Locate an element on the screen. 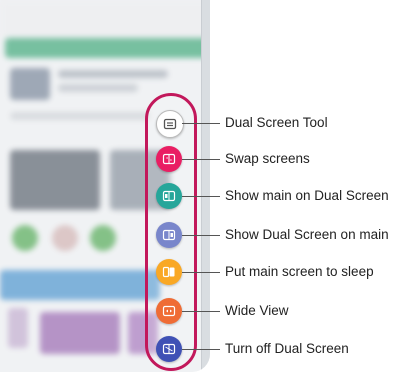 Image resolution: width=400 pixels, height=372 pixels. callout-dual-screen-tool: Dual Screen Tool is located at coordinates (276, 122).